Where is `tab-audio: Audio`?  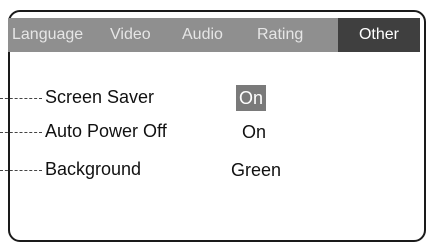
tab-audio: Audio is located at coordinates (219, 35).